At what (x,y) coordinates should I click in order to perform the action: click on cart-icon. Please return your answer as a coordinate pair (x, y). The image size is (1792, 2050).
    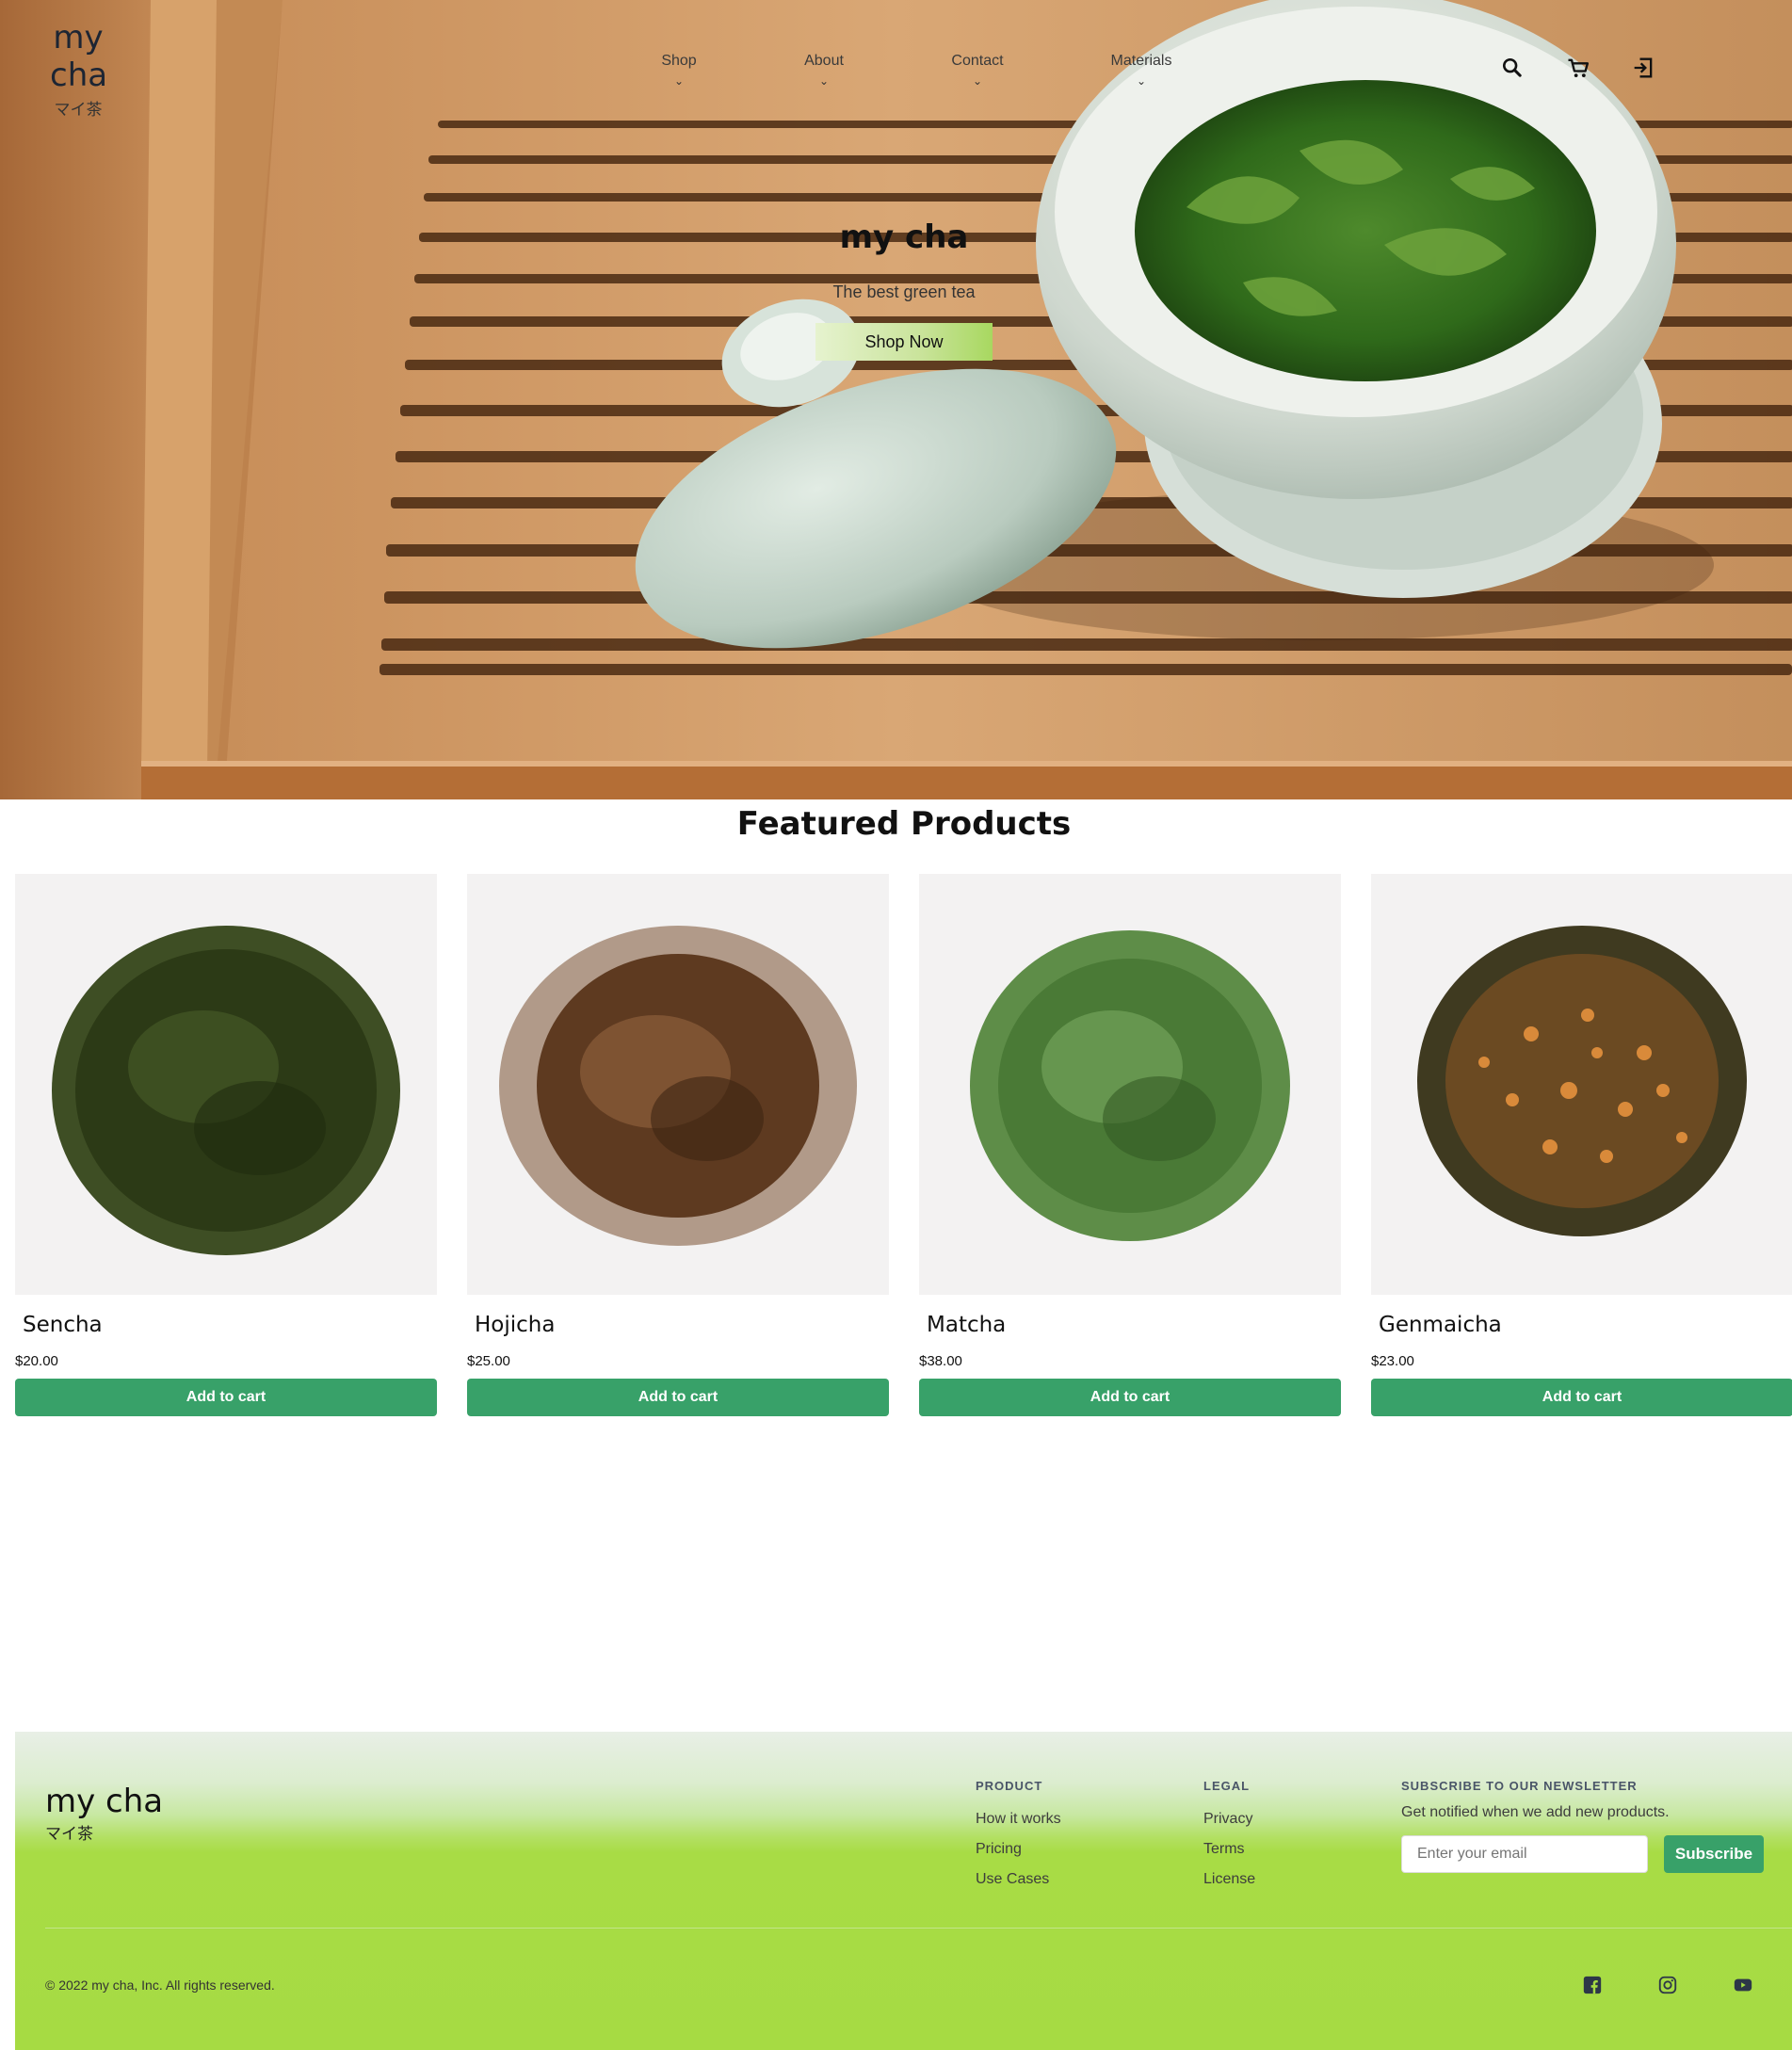
    Looking at the image, I should click on (1578, 68).